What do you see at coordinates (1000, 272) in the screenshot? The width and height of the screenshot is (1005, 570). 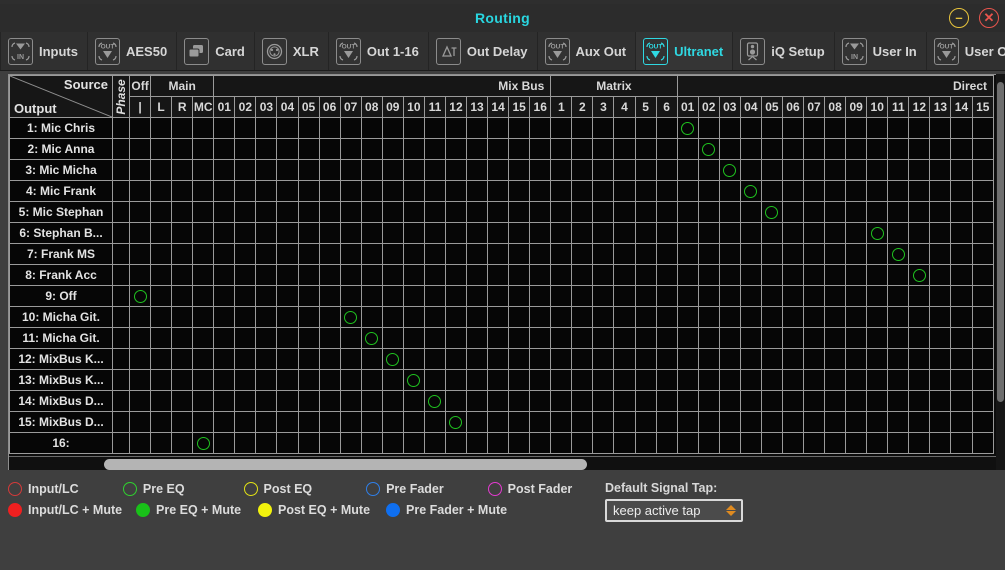 I see `vertical-scrollbar` at bounding box center [1000, 272].